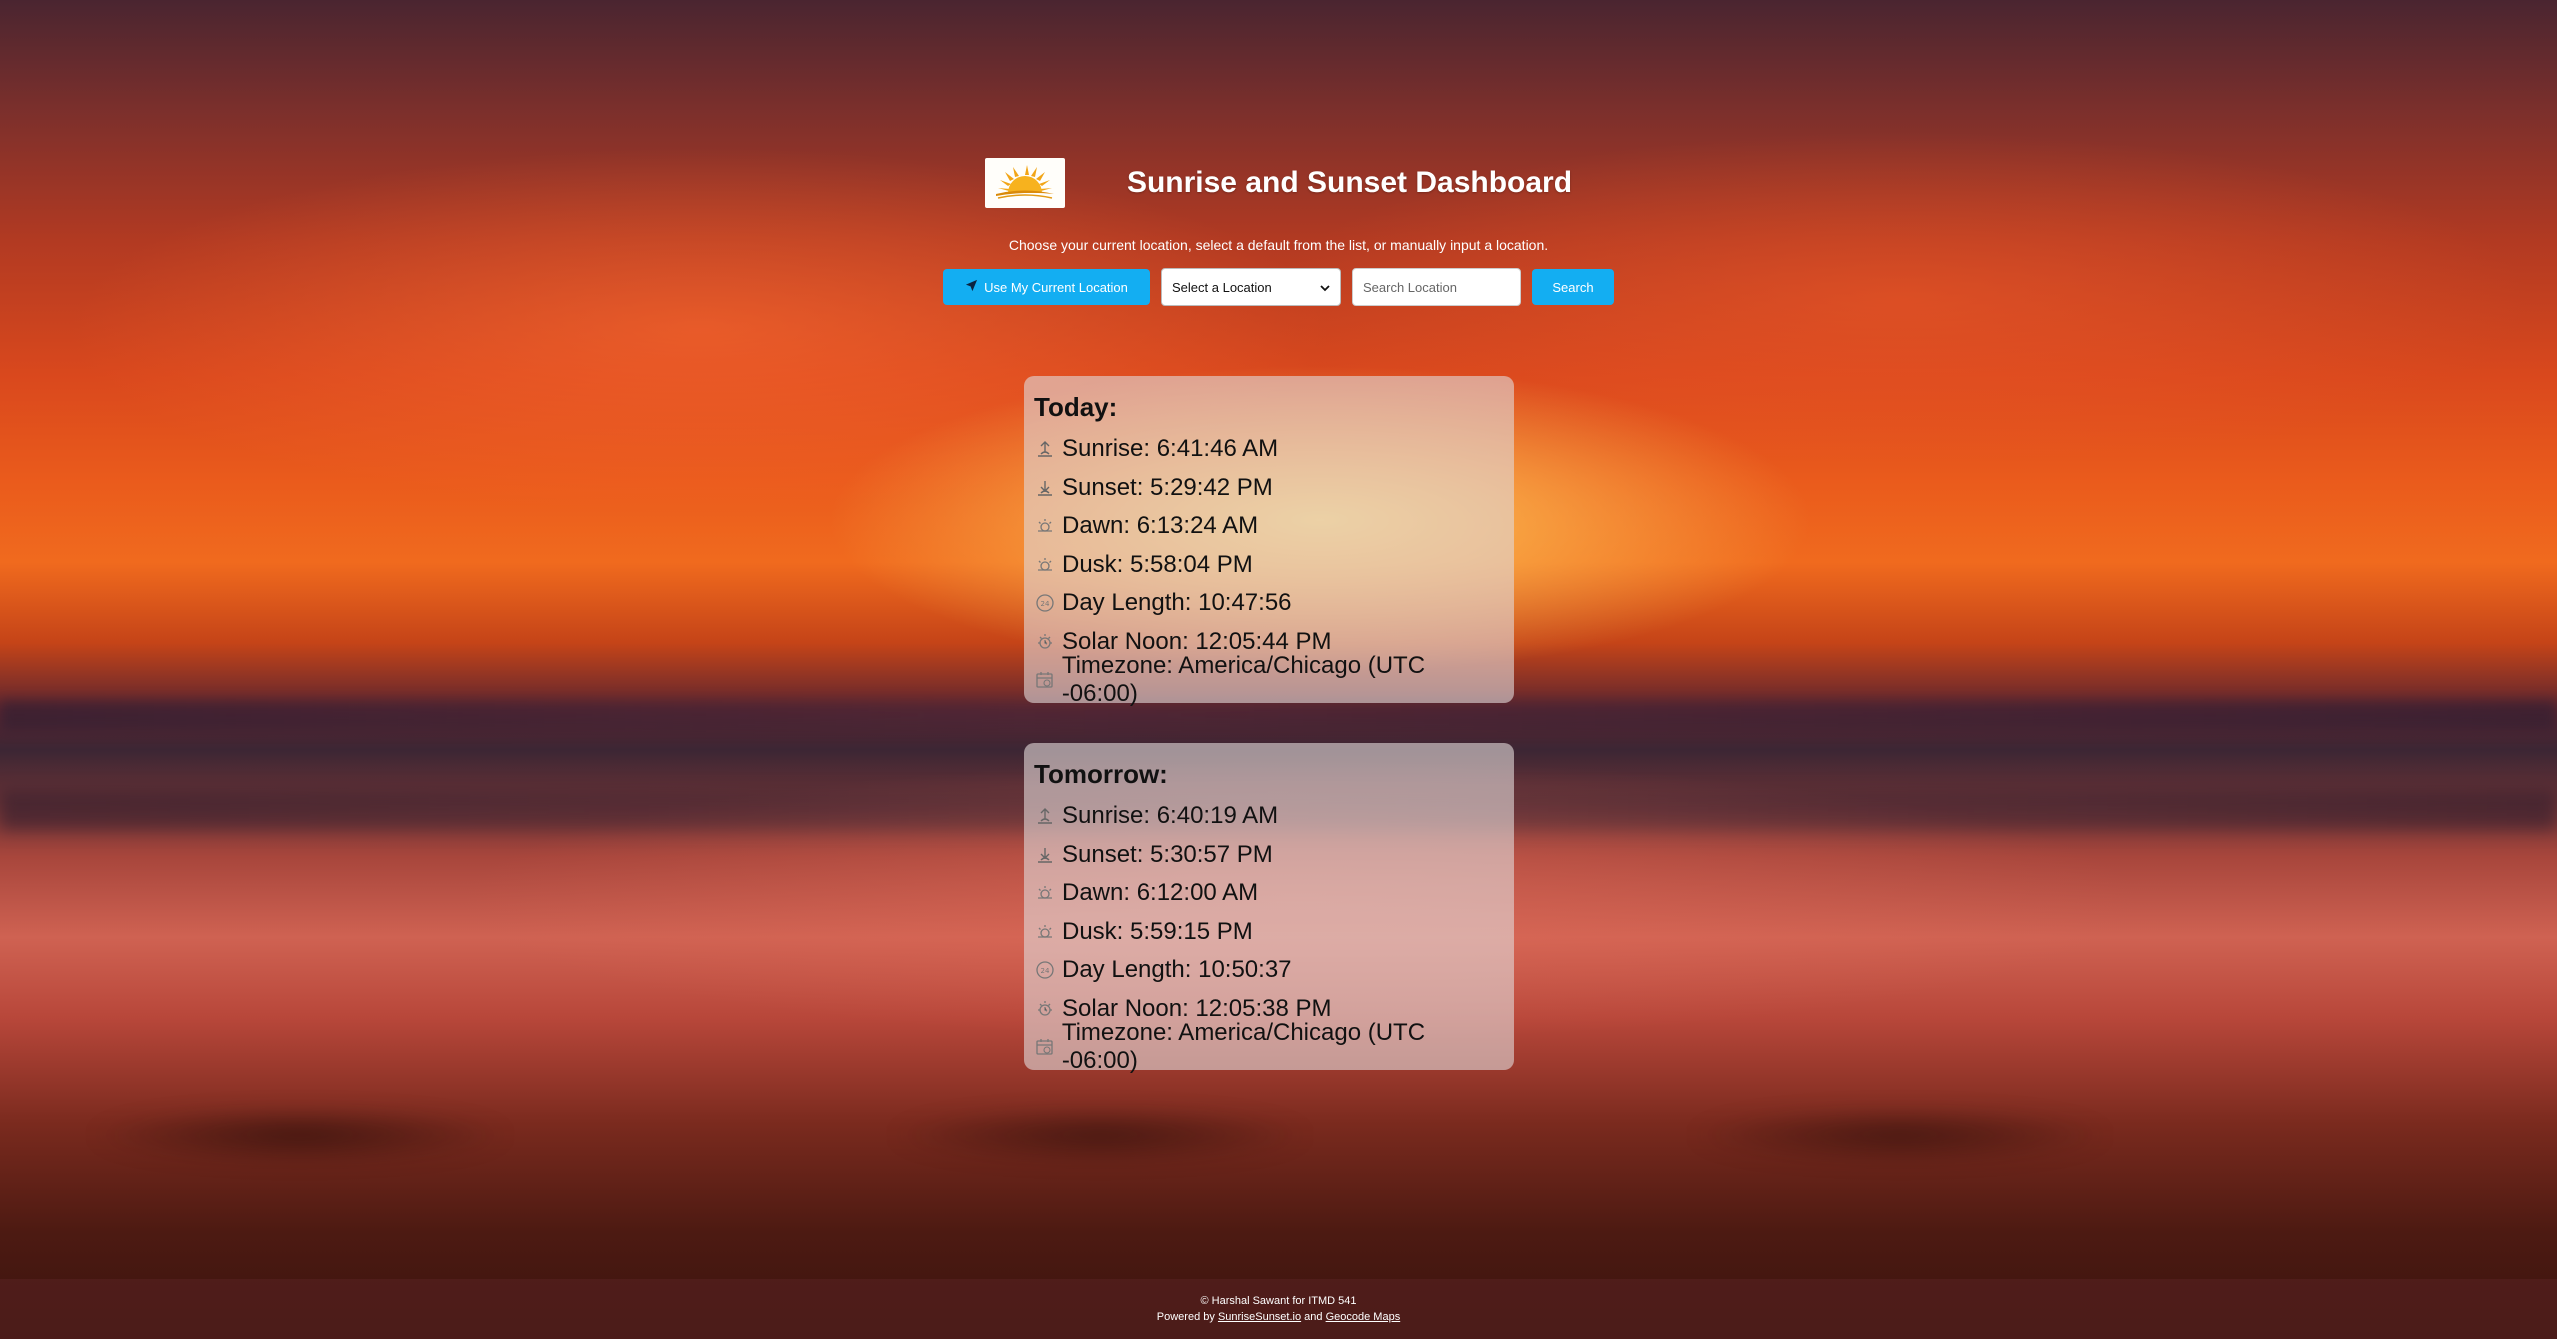  I want to click on tomorrow-dawn: Dawn: 6:12:00 AM, so click(1160, 893).